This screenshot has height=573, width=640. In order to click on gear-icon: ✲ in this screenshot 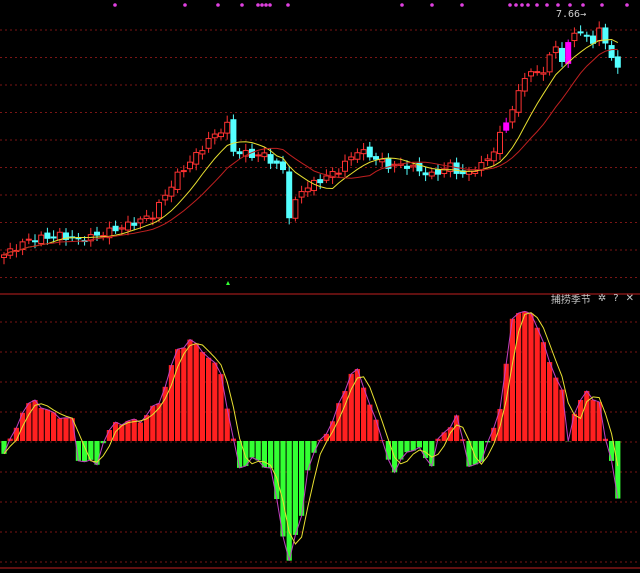, I will do `click(602, 298)`.